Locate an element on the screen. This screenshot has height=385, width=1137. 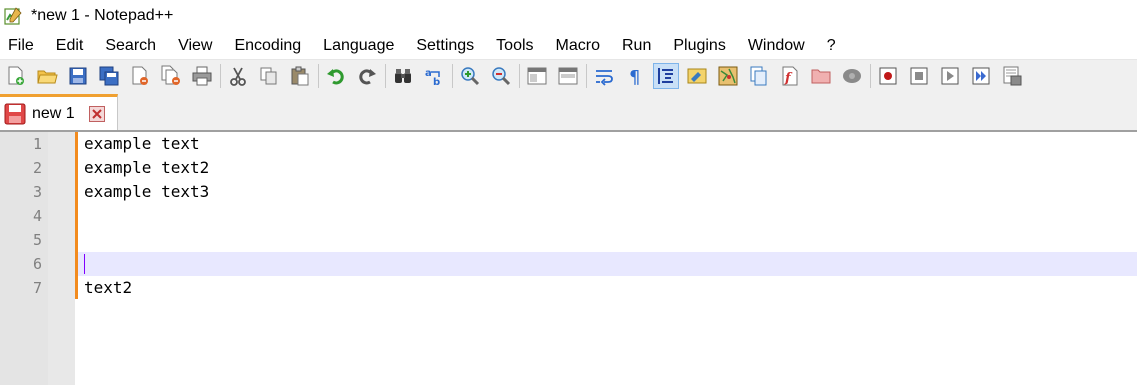
folder-as-workspace-button is located at coordinates (821, 76).